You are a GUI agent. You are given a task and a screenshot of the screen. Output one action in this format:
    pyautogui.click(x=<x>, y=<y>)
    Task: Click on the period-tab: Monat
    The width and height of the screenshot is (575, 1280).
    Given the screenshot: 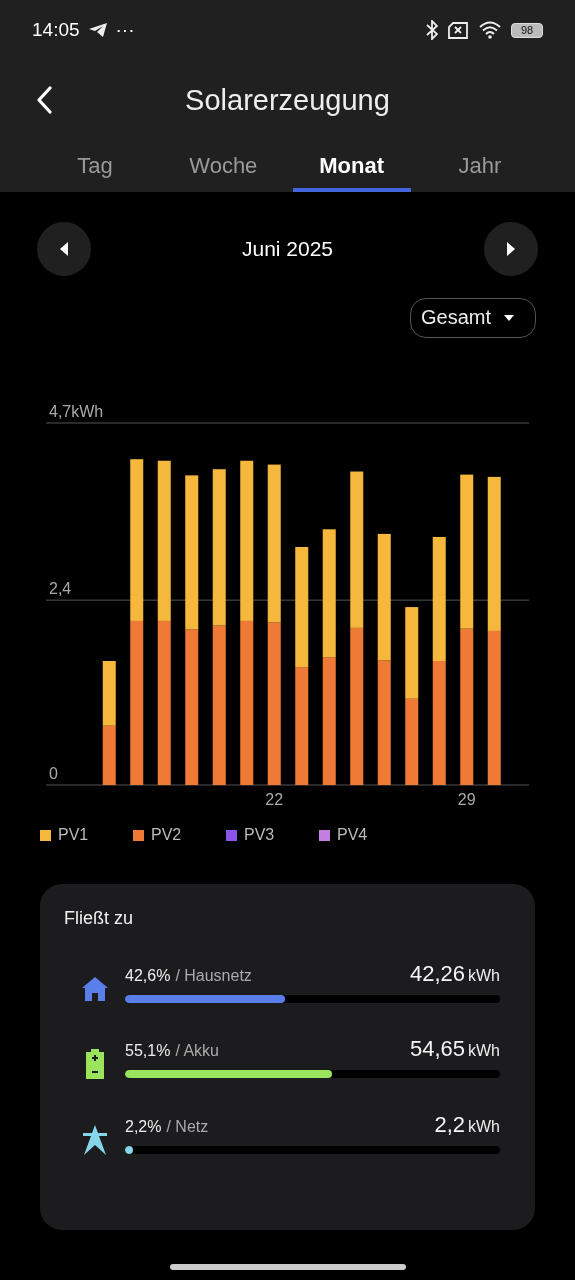 What is the action you would take?
    pyautogui.click(x=351, y=166)
    